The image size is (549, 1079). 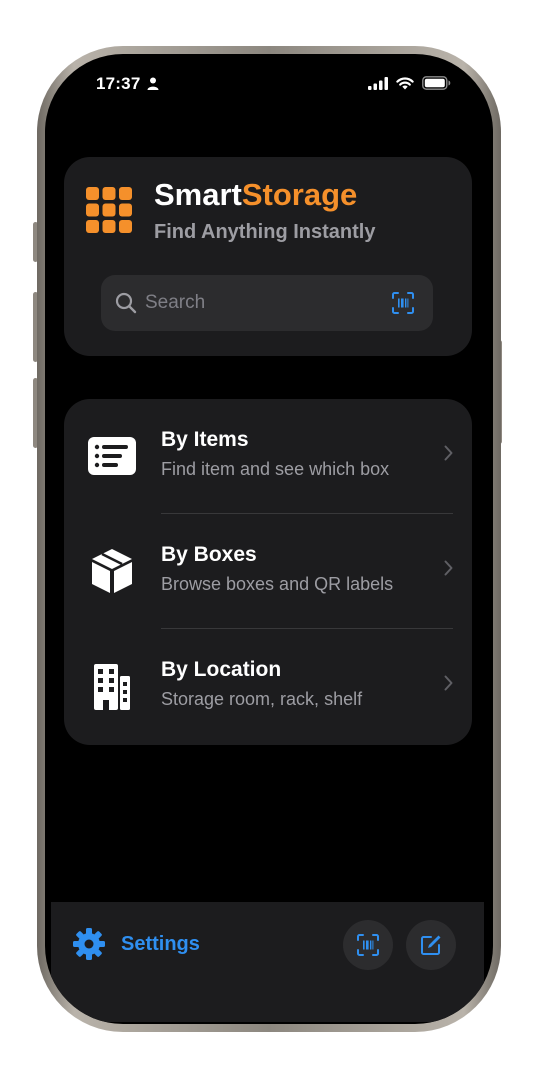 I want to click on menu-item-subtitle: Storage room, rack, shelf, so click(x=262, y=699).